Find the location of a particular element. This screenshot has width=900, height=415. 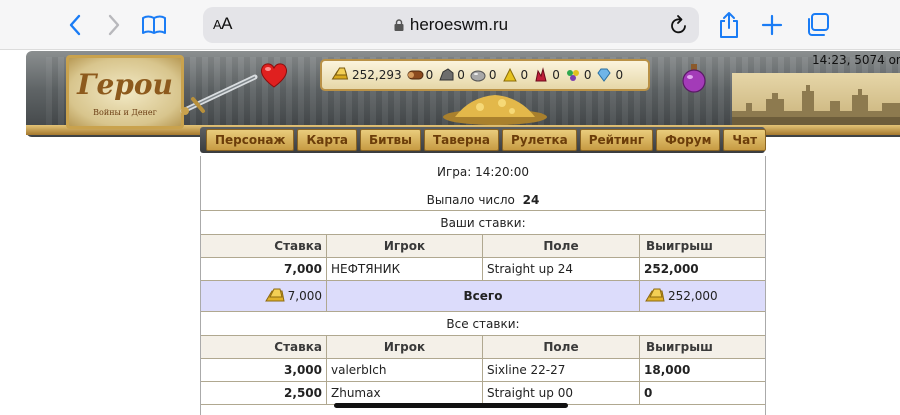

resource-ore: 0 is located at coordinates (451, 75).